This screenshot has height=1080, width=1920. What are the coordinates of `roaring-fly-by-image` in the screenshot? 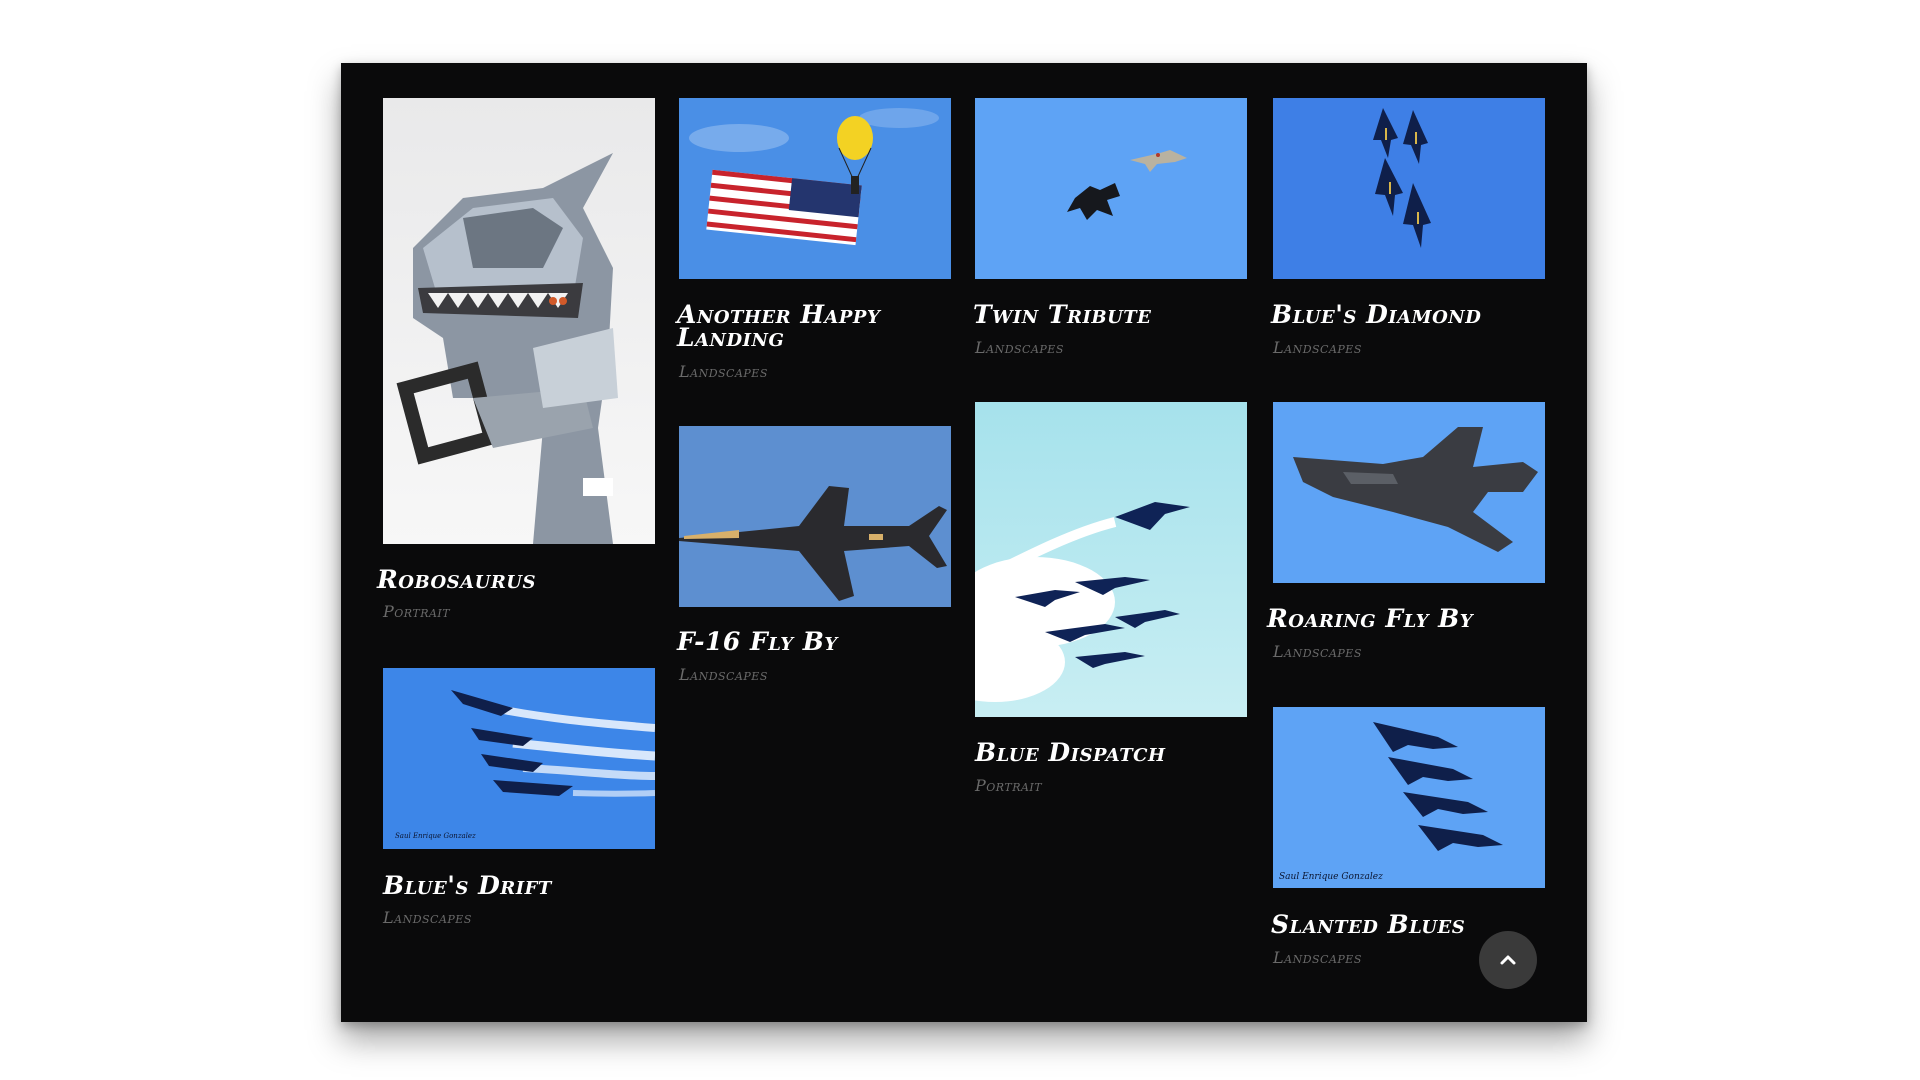 It's located at (1409, 492).